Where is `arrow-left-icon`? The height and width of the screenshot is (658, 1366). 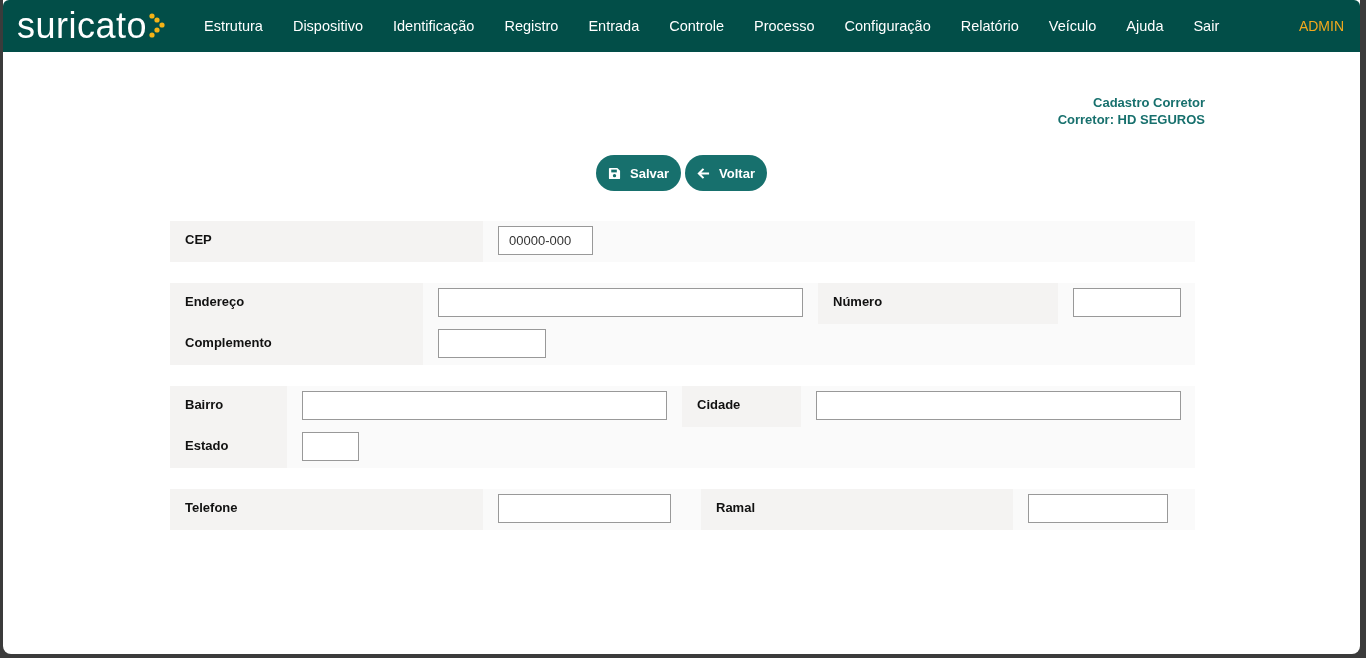
arrow-left-icon is located at coordinates (704, 173).